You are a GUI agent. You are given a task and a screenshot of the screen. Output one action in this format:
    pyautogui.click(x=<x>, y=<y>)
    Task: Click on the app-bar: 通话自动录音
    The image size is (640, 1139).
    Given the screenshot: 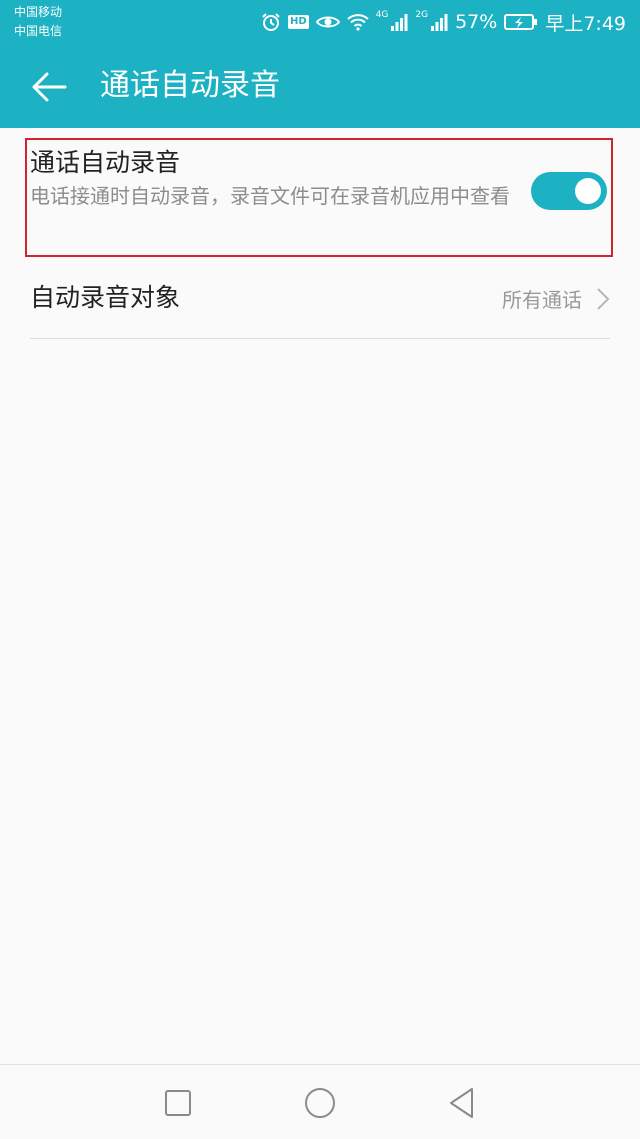 What is the action you would take?
    pyautogui.click(x=320, y=86)
    